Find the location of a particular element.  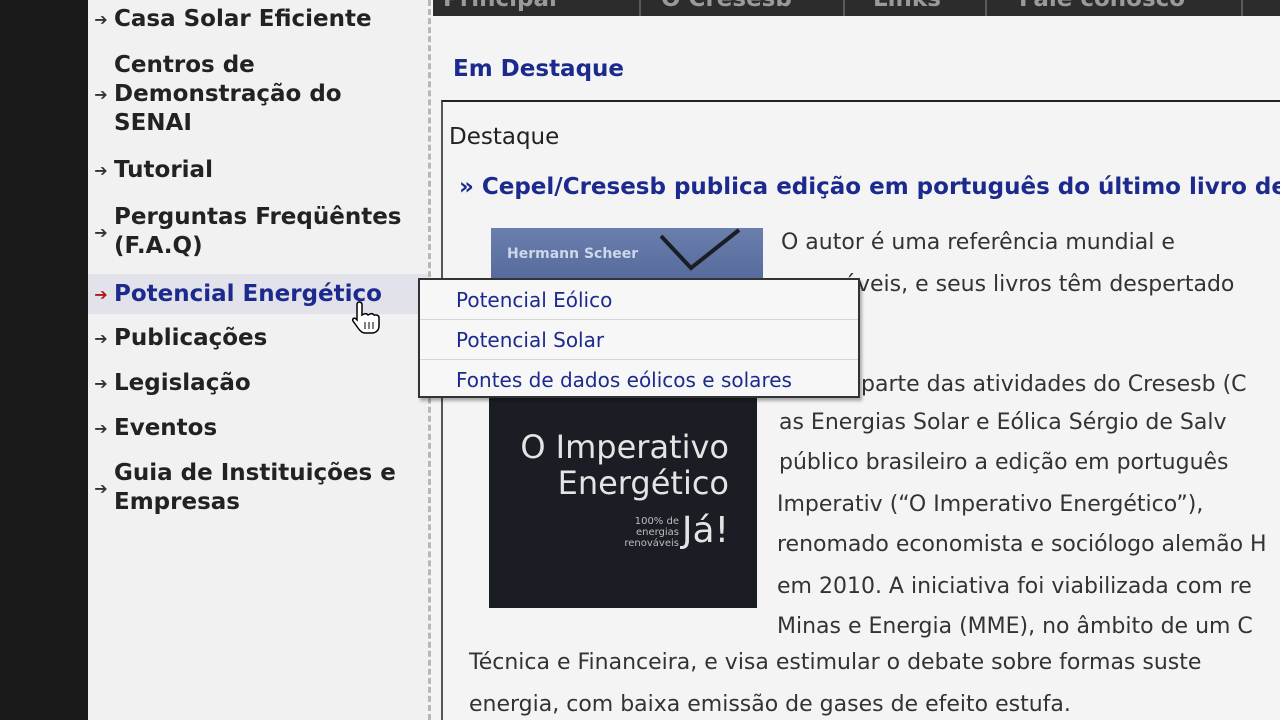

paragraph-line: Minas e Energia (MME), no âmbito de um C is located at coordinates (1015, 626).